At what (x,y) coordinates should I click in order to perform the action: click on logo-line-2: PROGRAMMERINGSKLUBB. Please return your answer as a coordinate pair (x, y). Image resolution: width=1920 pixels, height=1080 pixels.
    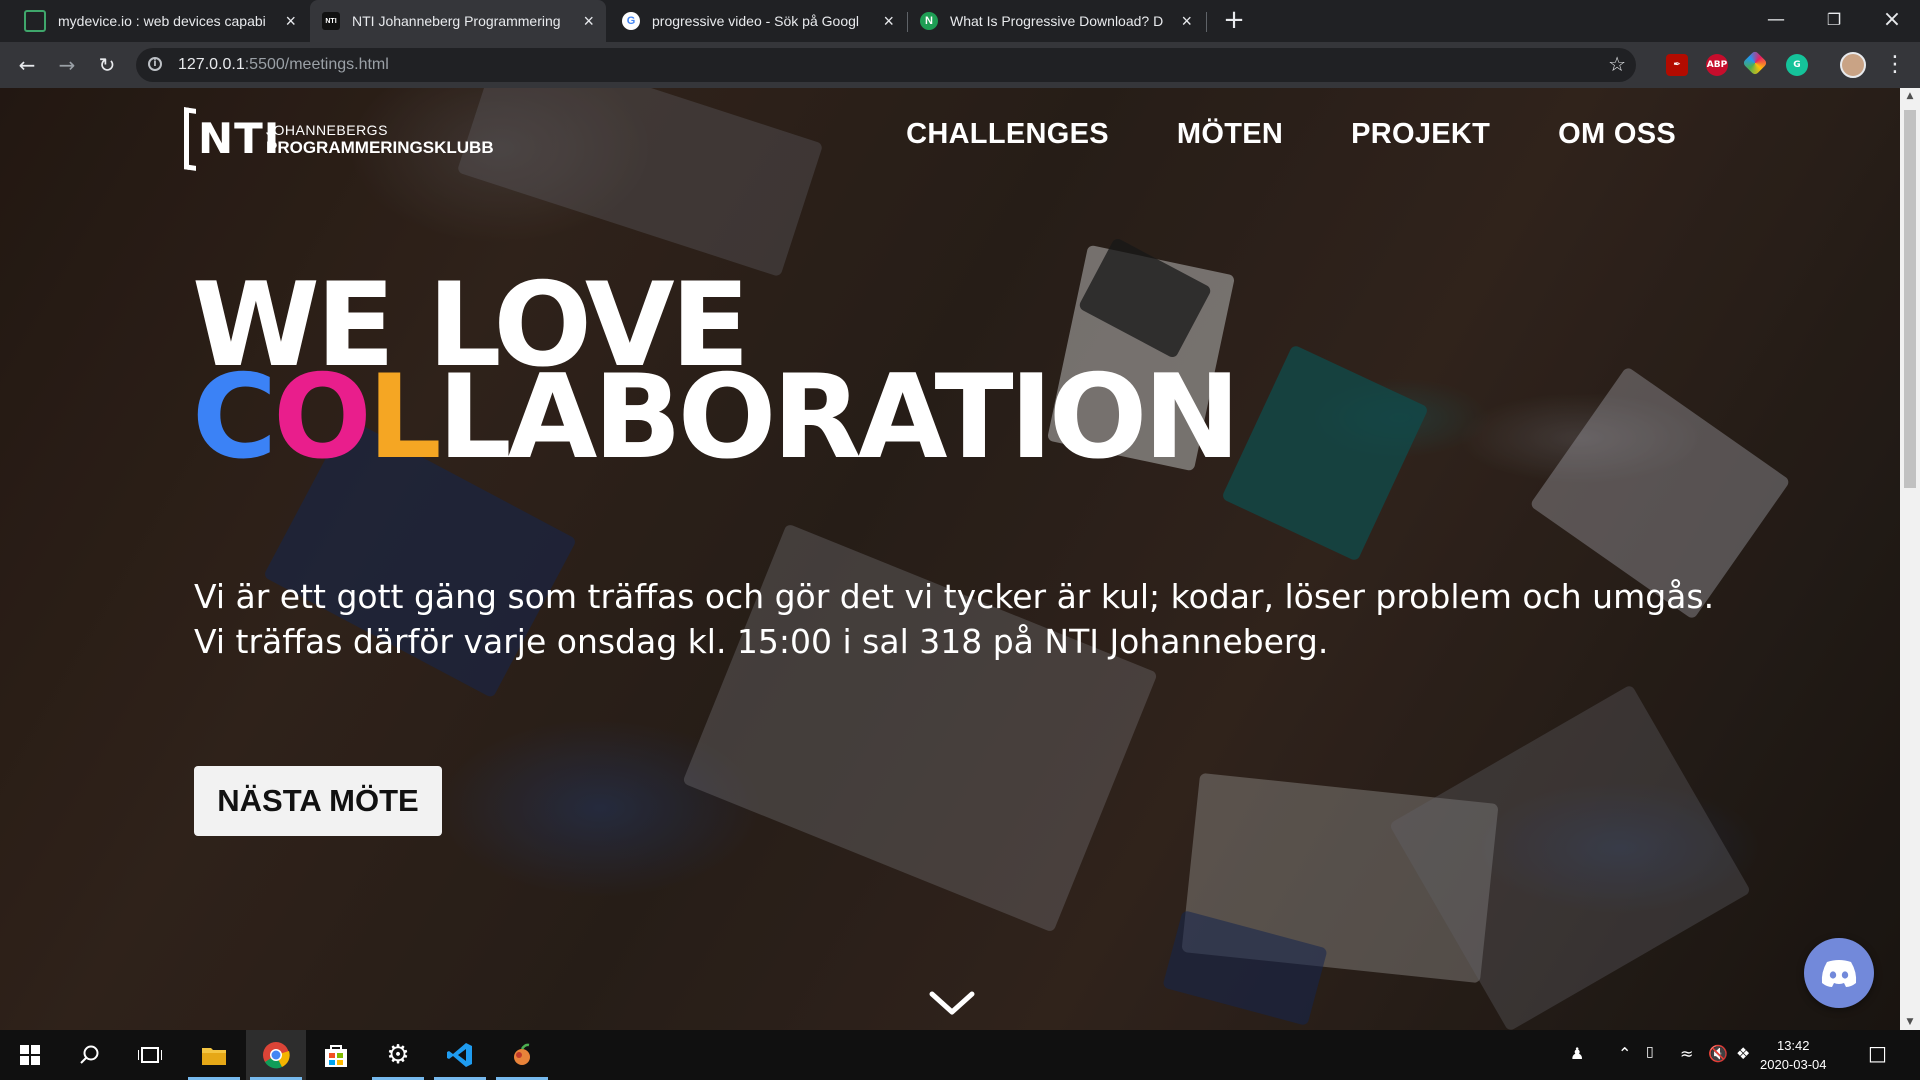
    Looking at the image, I should click on (380, 147).